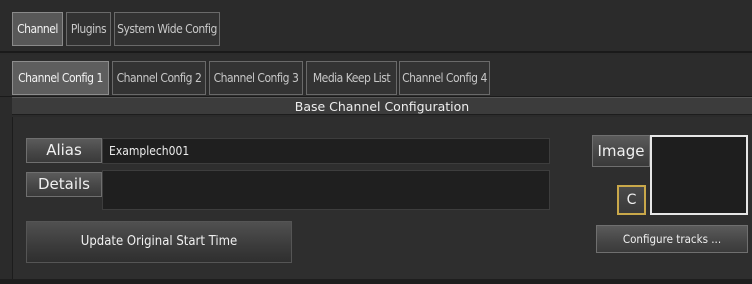 The height and width of the screenshot is (284, 752). What do you see at coordinates (326, 151) in the screenshot?
I see `alias-input: Examplech001` at bounding box center [326, 151].